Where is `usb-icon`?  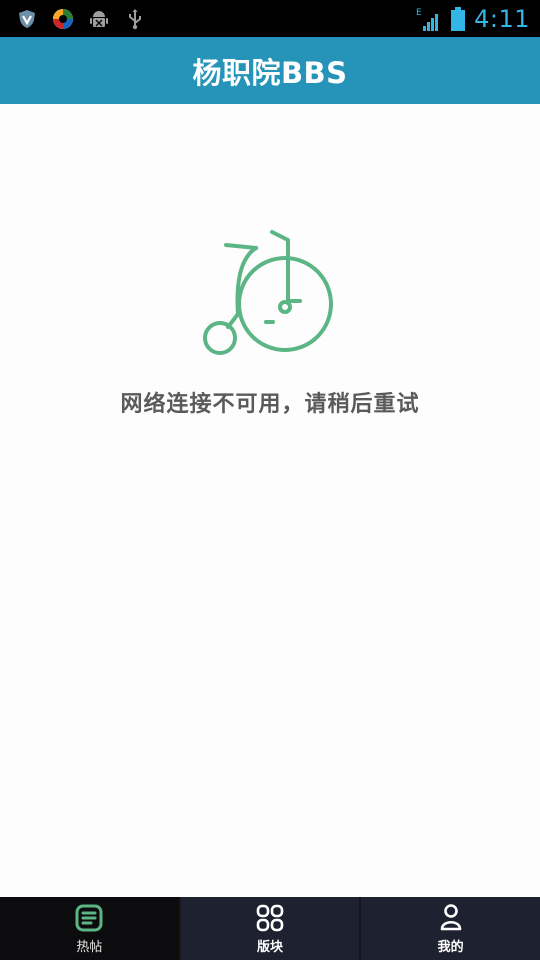 usb-icon is located at coordinates (135, 18).